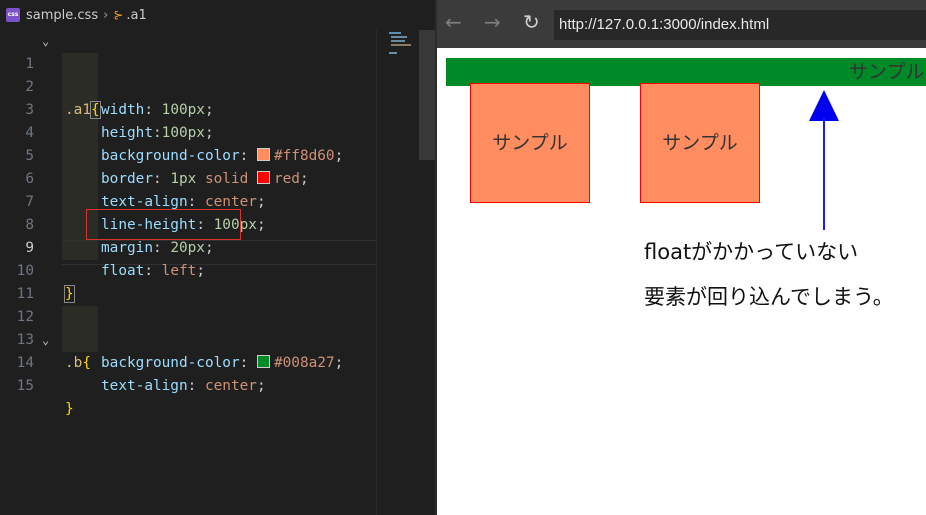 This screenshot has height=515, width=926. I want to click on css-file-icon: css, so click(13, 15).